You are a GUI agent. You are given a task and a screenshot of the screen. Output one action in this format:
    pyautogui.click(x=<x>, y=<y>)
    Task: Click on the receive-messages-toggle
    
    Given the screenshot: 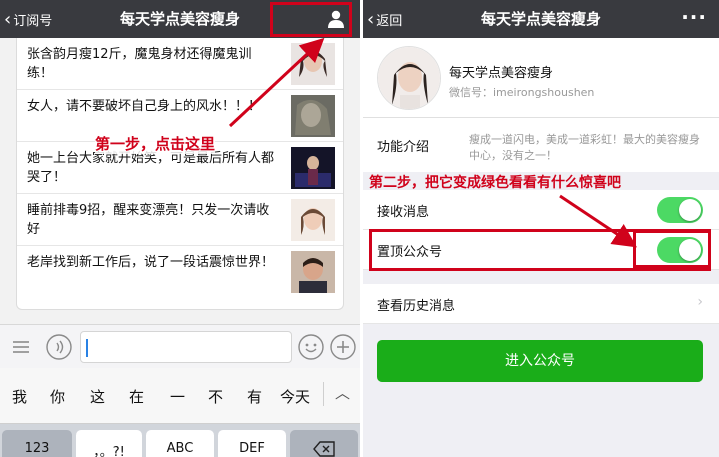 What is the action you would take?
    pyautogui.click(x=680, y=210)
    